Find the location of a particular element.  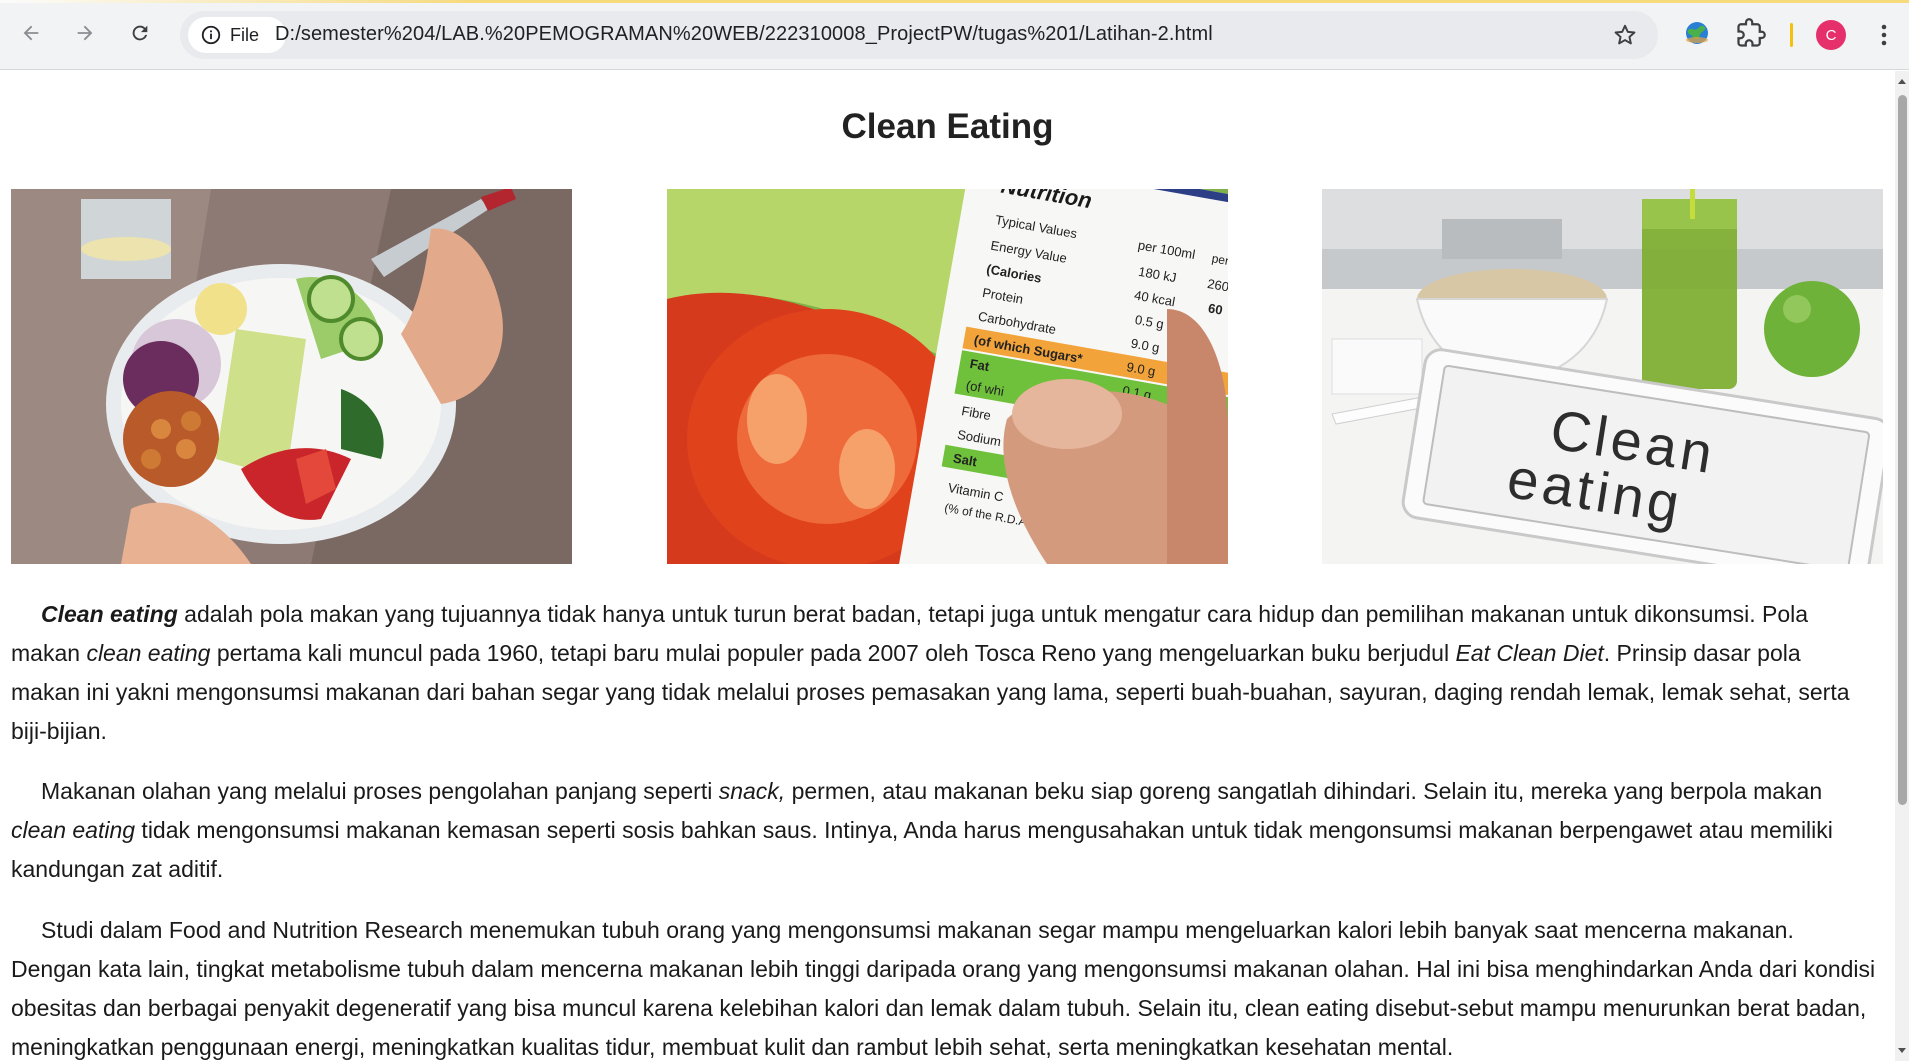

loading-accent-bar is located at coordinates (954, 1).